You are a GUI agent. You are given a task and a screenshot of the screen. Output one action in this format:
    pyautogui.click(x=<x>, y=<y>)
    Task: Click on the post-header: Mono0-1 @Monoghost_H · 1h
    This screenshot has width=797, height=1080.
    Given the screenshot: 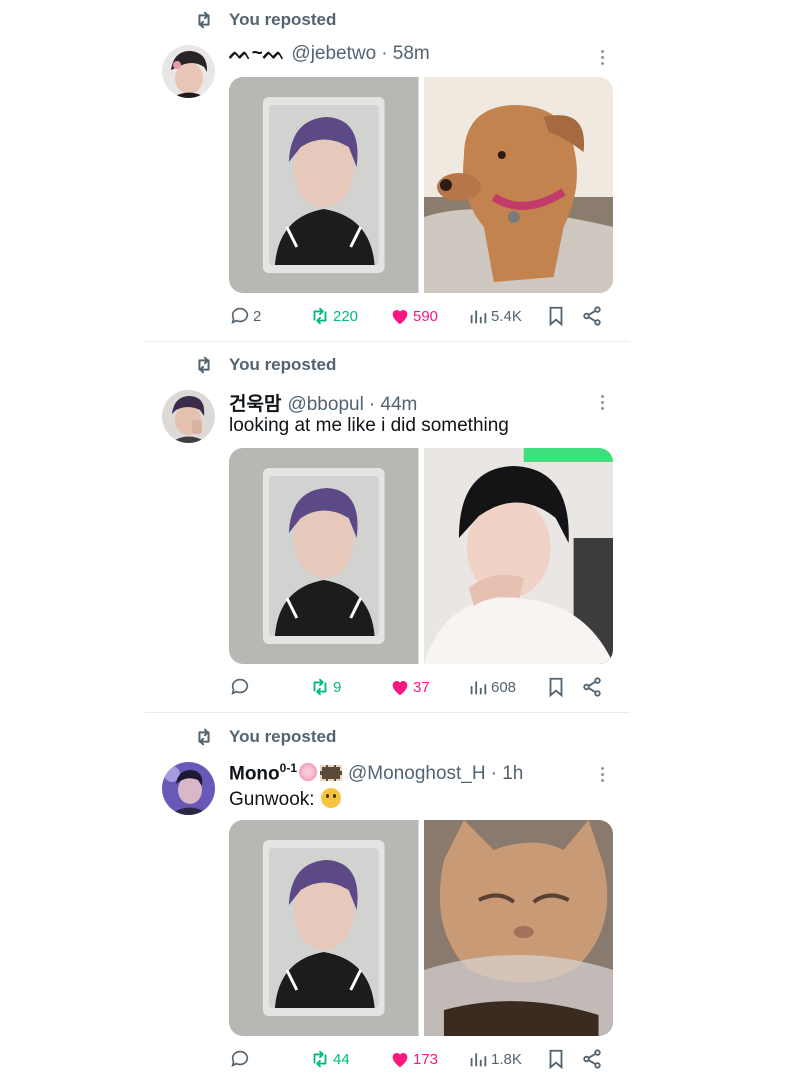 What is the action you would take?
    pyautogui.click(x=376, y=773)
    